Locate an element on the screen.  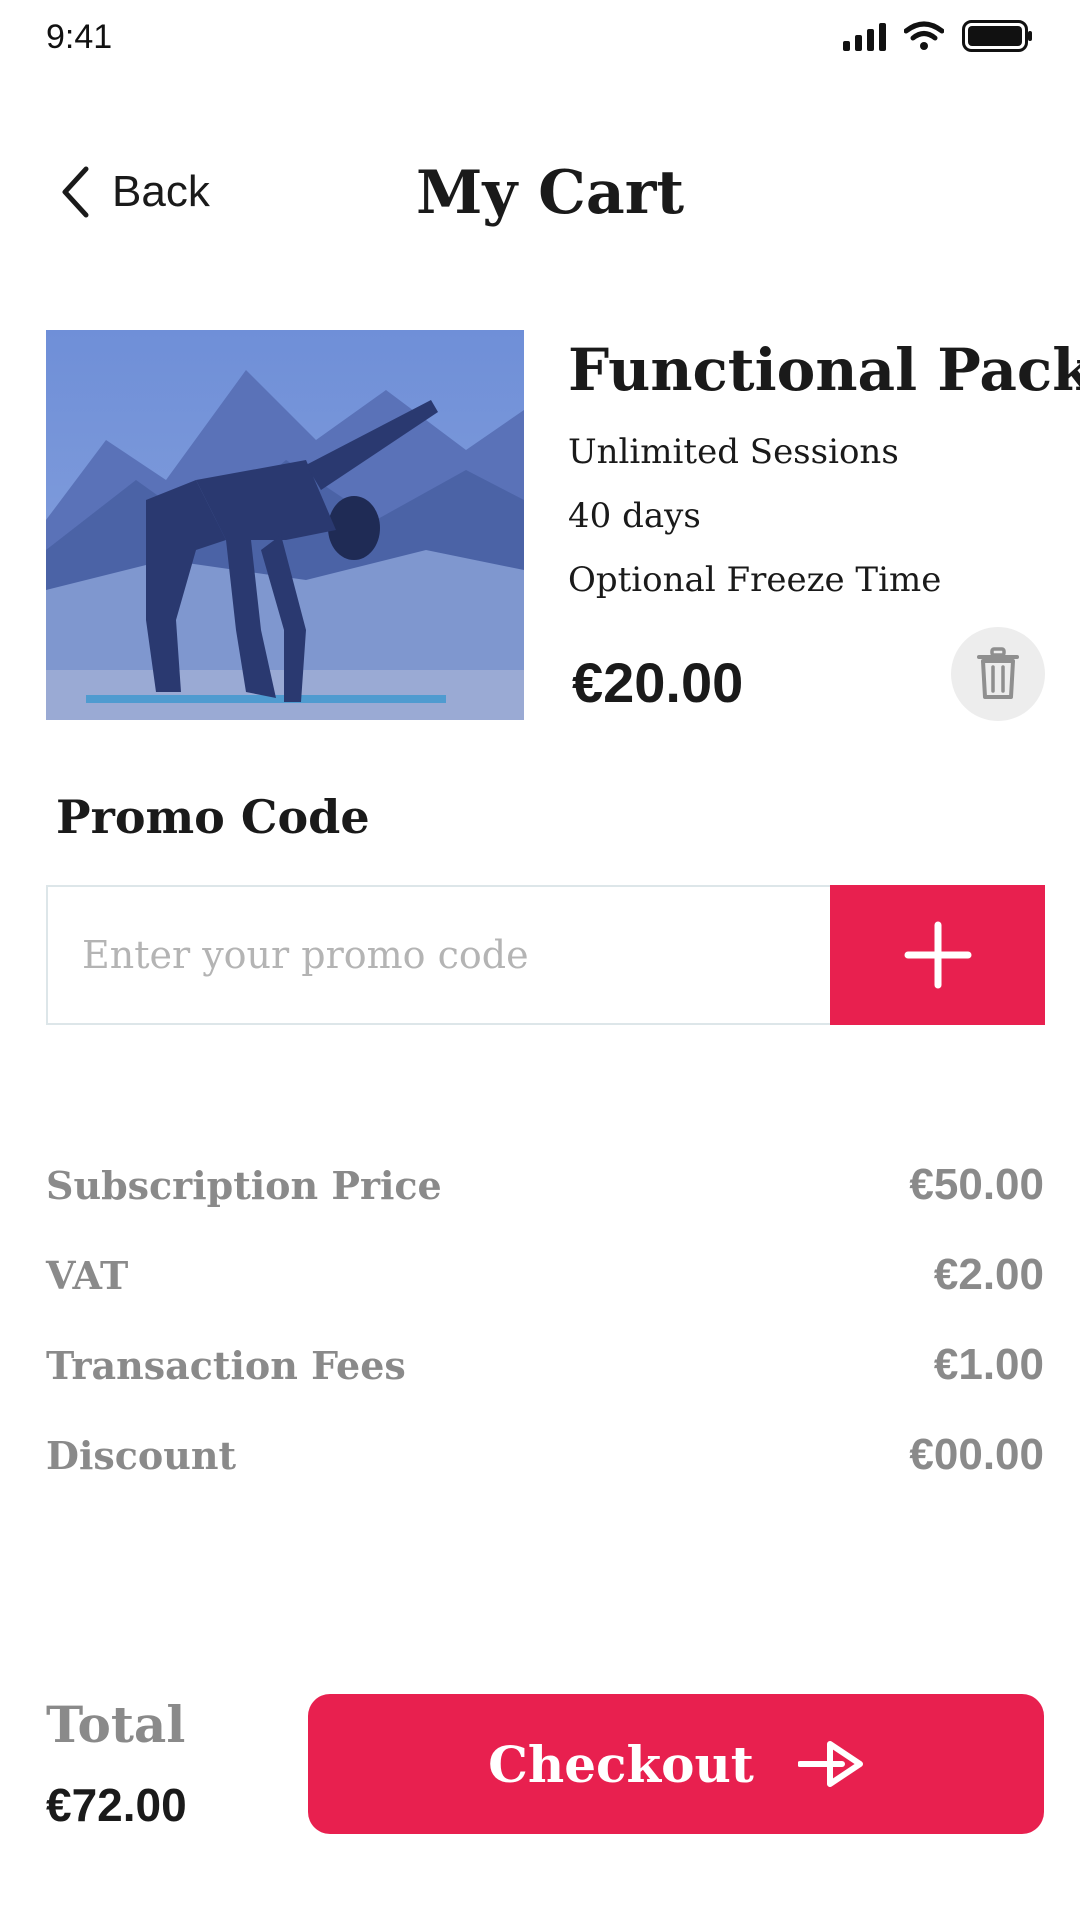
yoga-pose-mountain-photo is located at coordinates (285, 525).